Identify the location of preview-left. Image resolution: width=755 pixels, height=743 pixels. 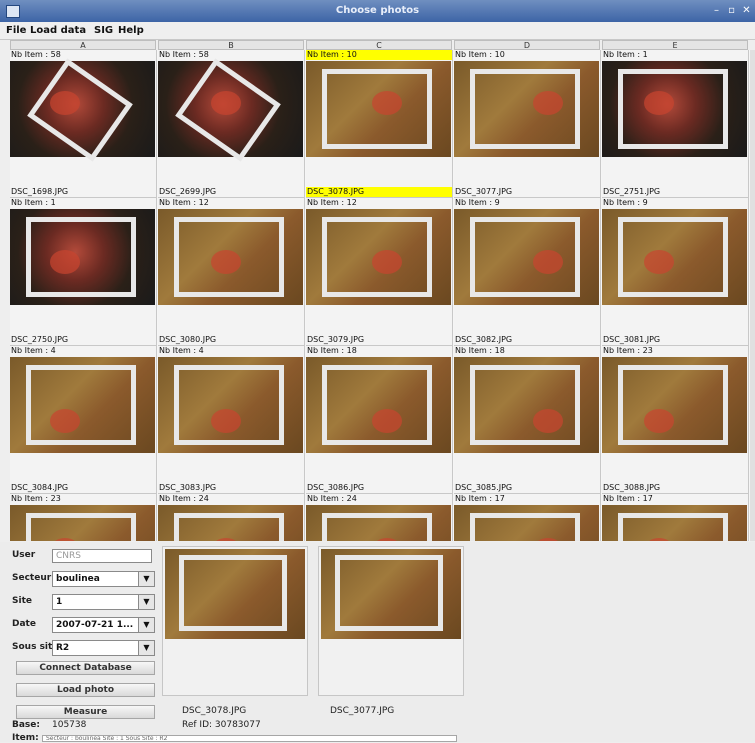
(235, 621).